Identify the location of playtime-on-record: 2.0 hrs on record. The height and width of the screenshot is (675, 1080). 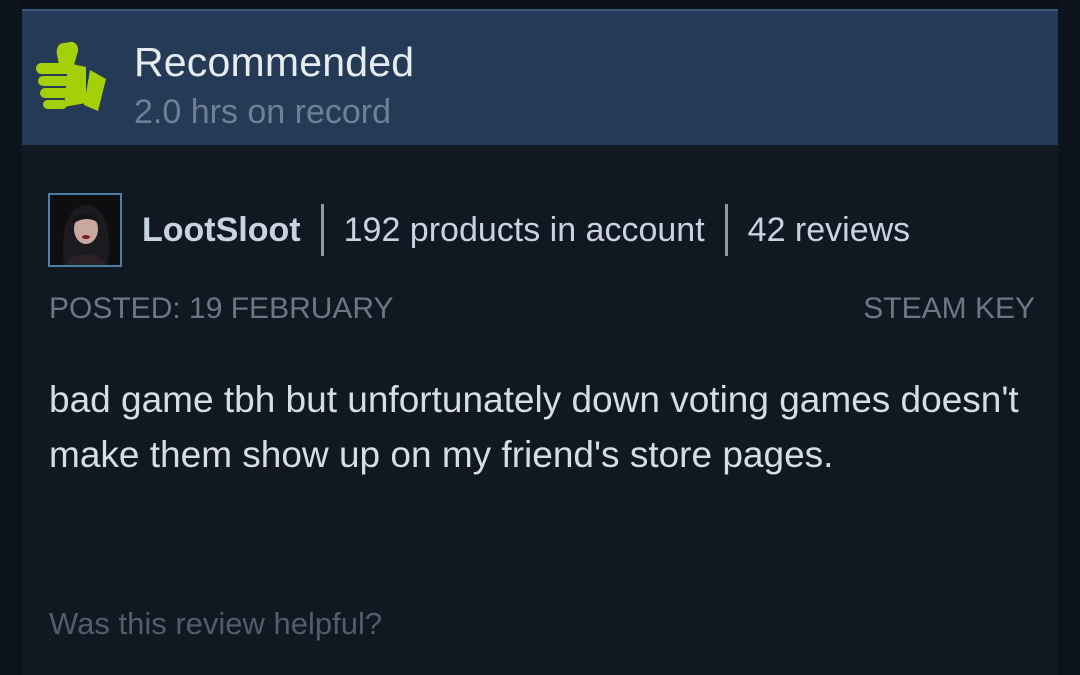
(263, 112).